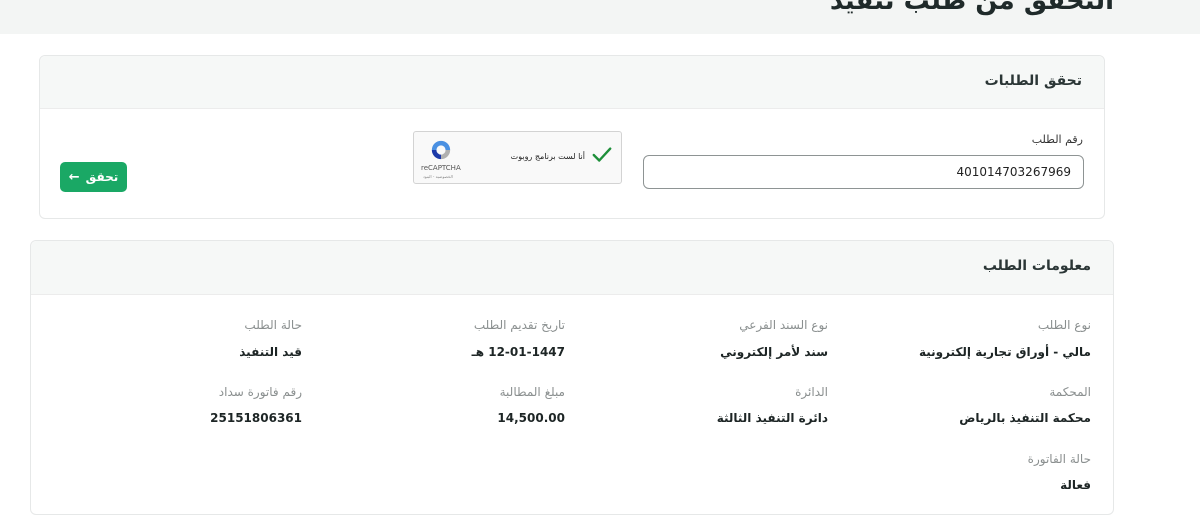  What do you see at coordinates (1033, 81) in the screenshot?
I see `verify-card-title: تحقق الطلبات` at bounding box center [1033, 81].